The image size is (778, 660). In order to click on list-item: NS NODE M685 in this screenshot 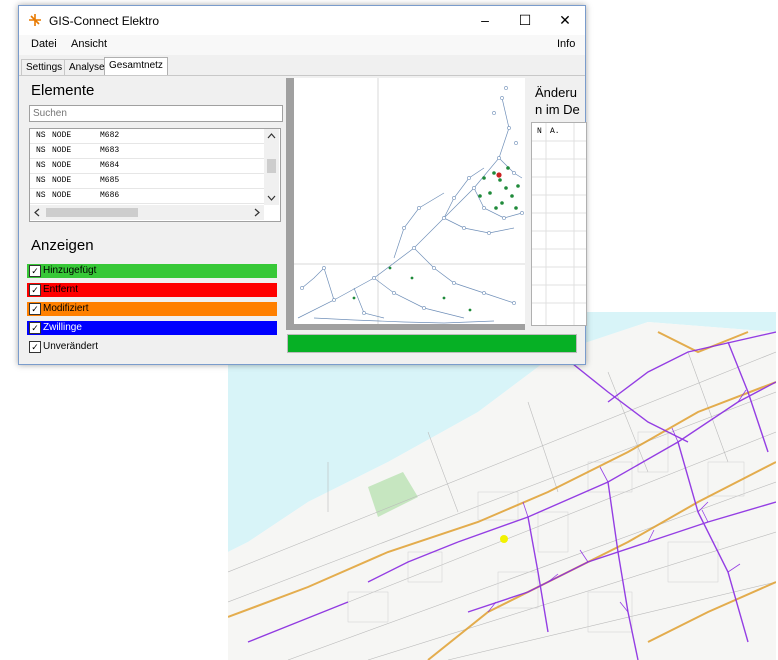, I will do `click(147, 181)`.